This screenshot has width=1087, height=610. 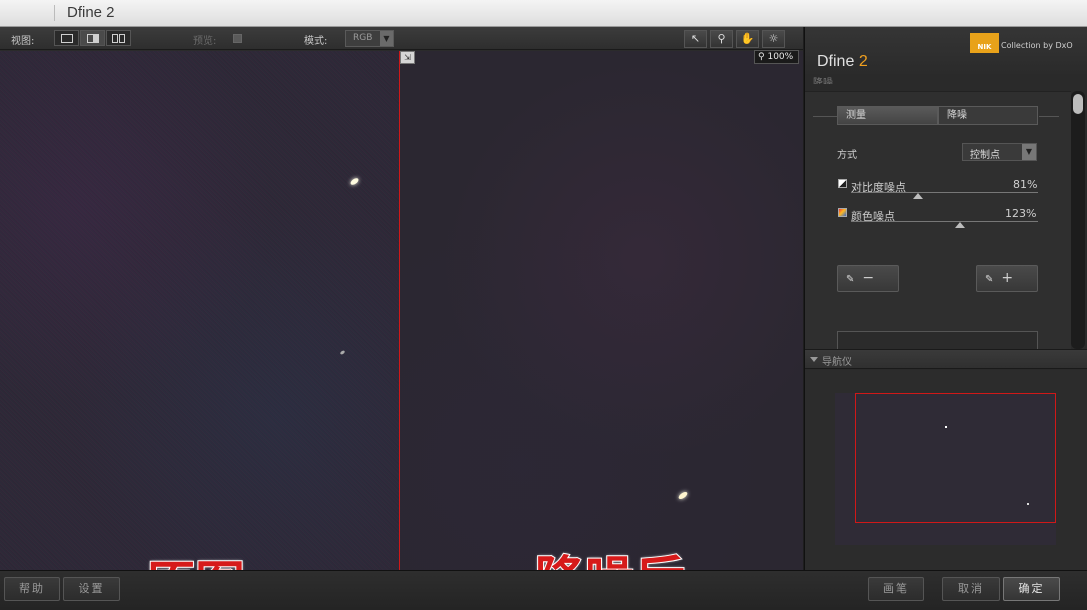 I want to click on swap-split-button: ⇲, so click(x=407, y=57).